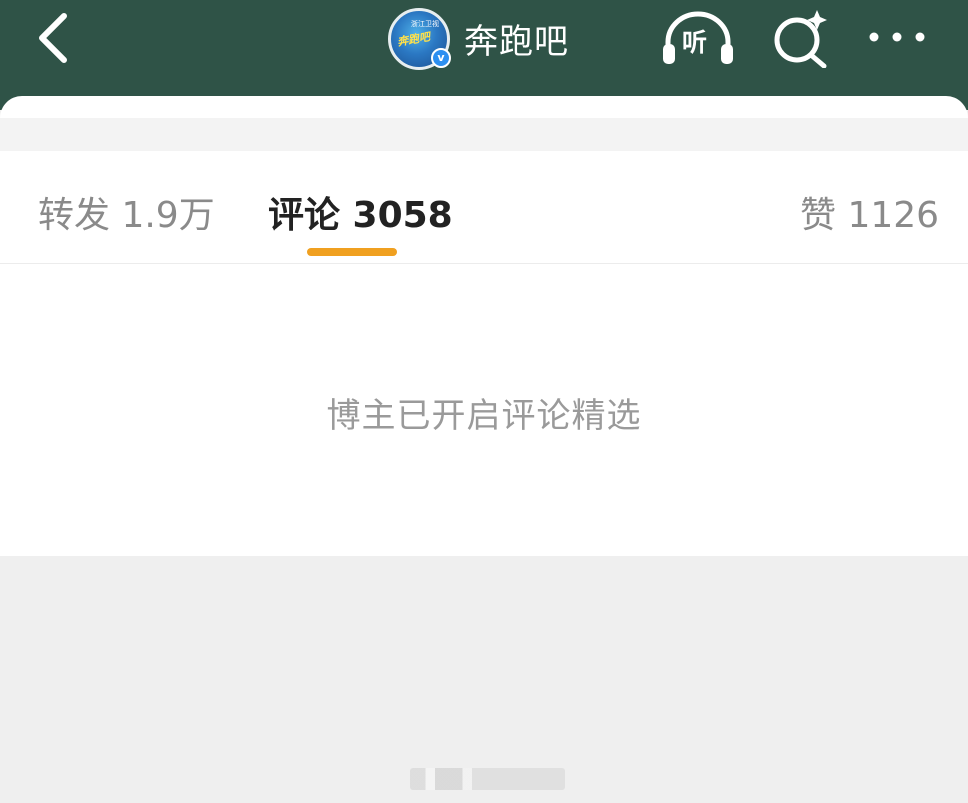 Image resolution: width=968 pixels, height=803 pixels. What do you see at coordinates (695, 42) in the screenshot?
I see `listen-label: 听` at bounding box center [695, 42].